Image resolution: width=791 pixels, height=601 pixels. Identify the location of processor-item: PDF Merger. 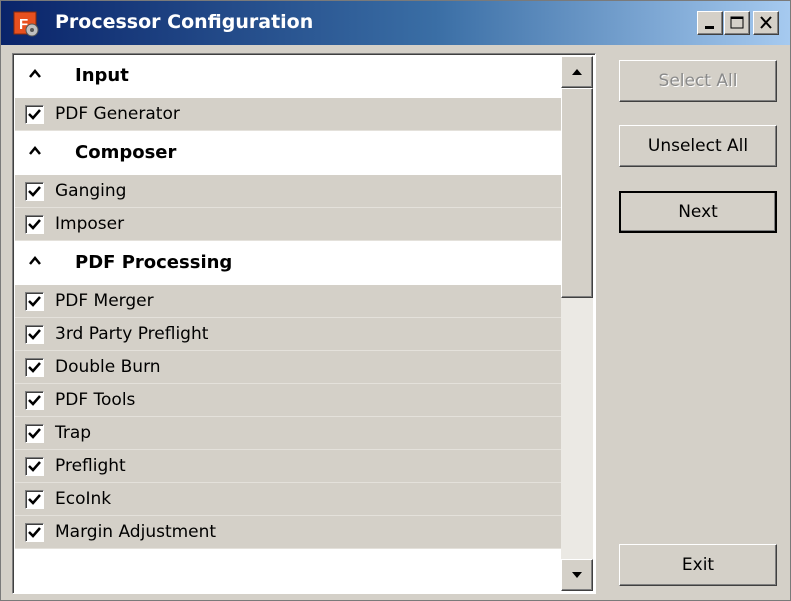
(288, 301).